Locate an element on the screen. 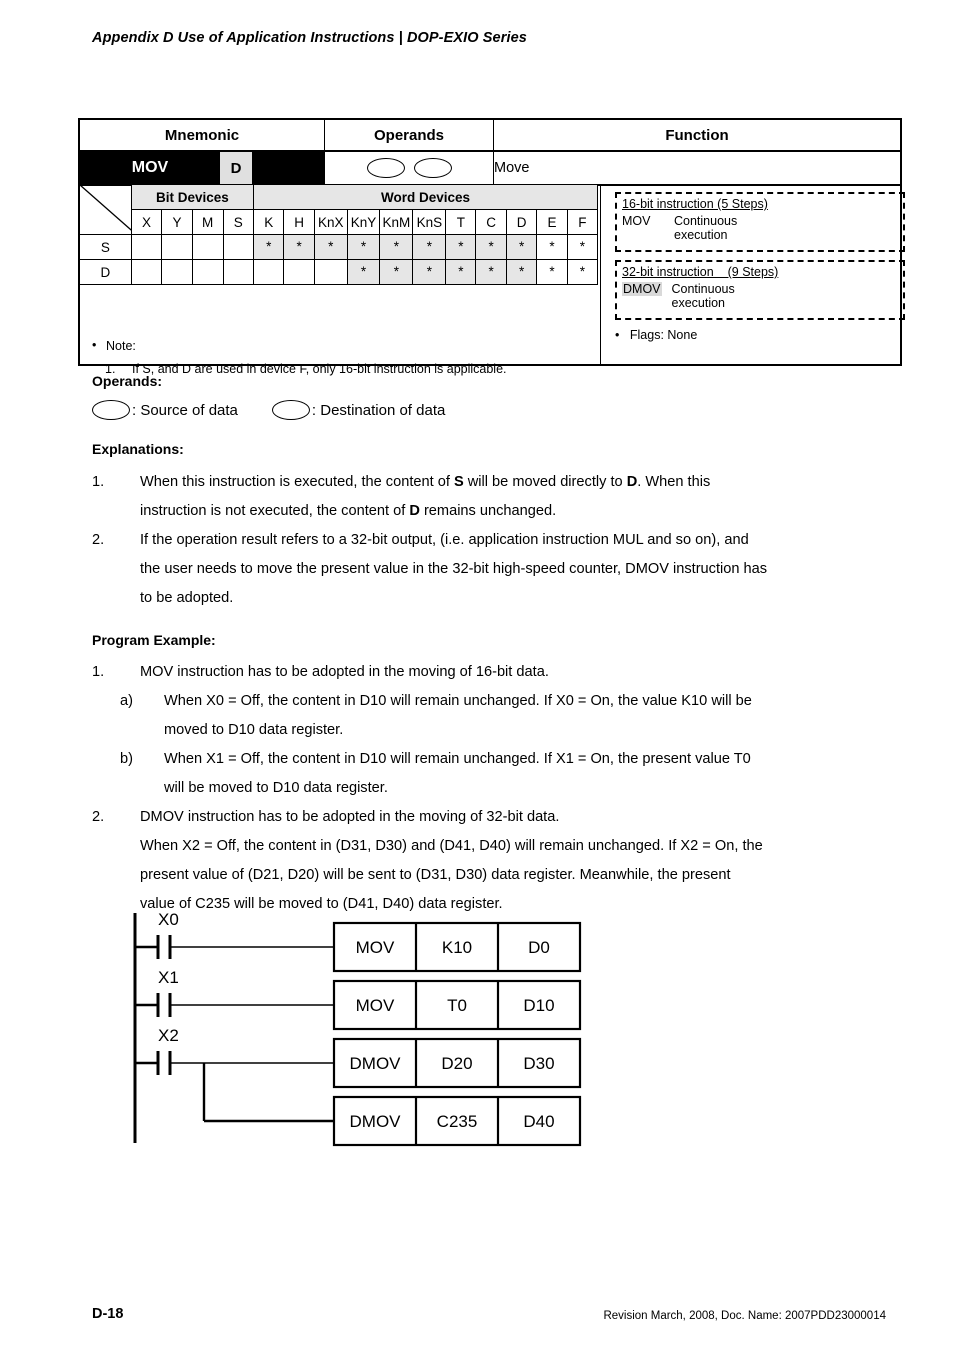 This screenshot has width=954, height=1351. cell-s-m is located at coordinates (207, 247).